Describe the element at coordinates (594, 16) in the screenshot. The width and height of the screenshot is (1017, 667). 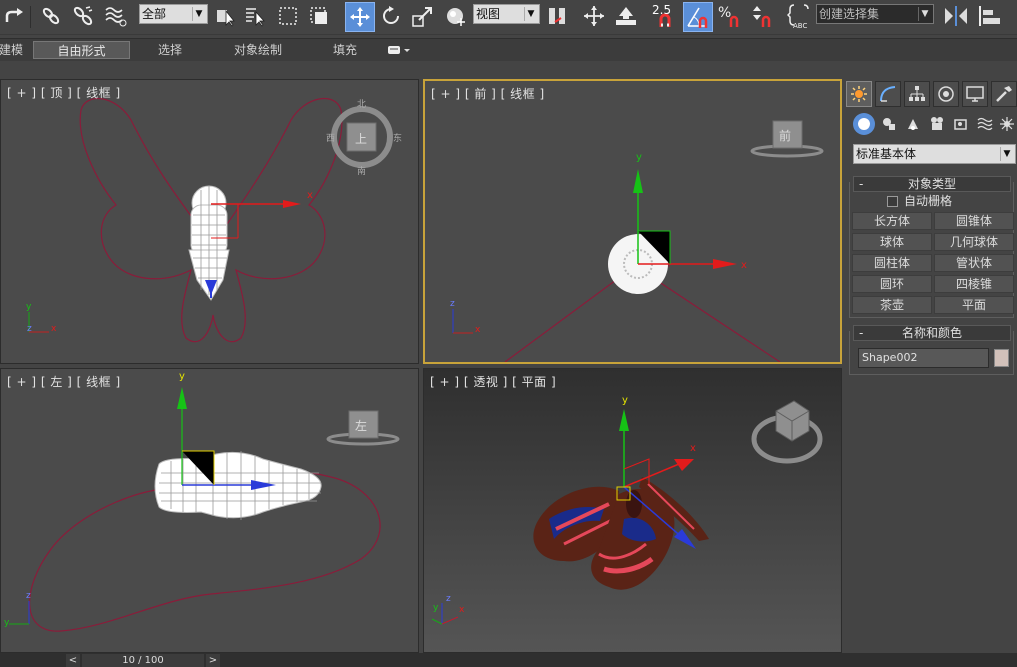
I see `manipulate-icon` at that location.